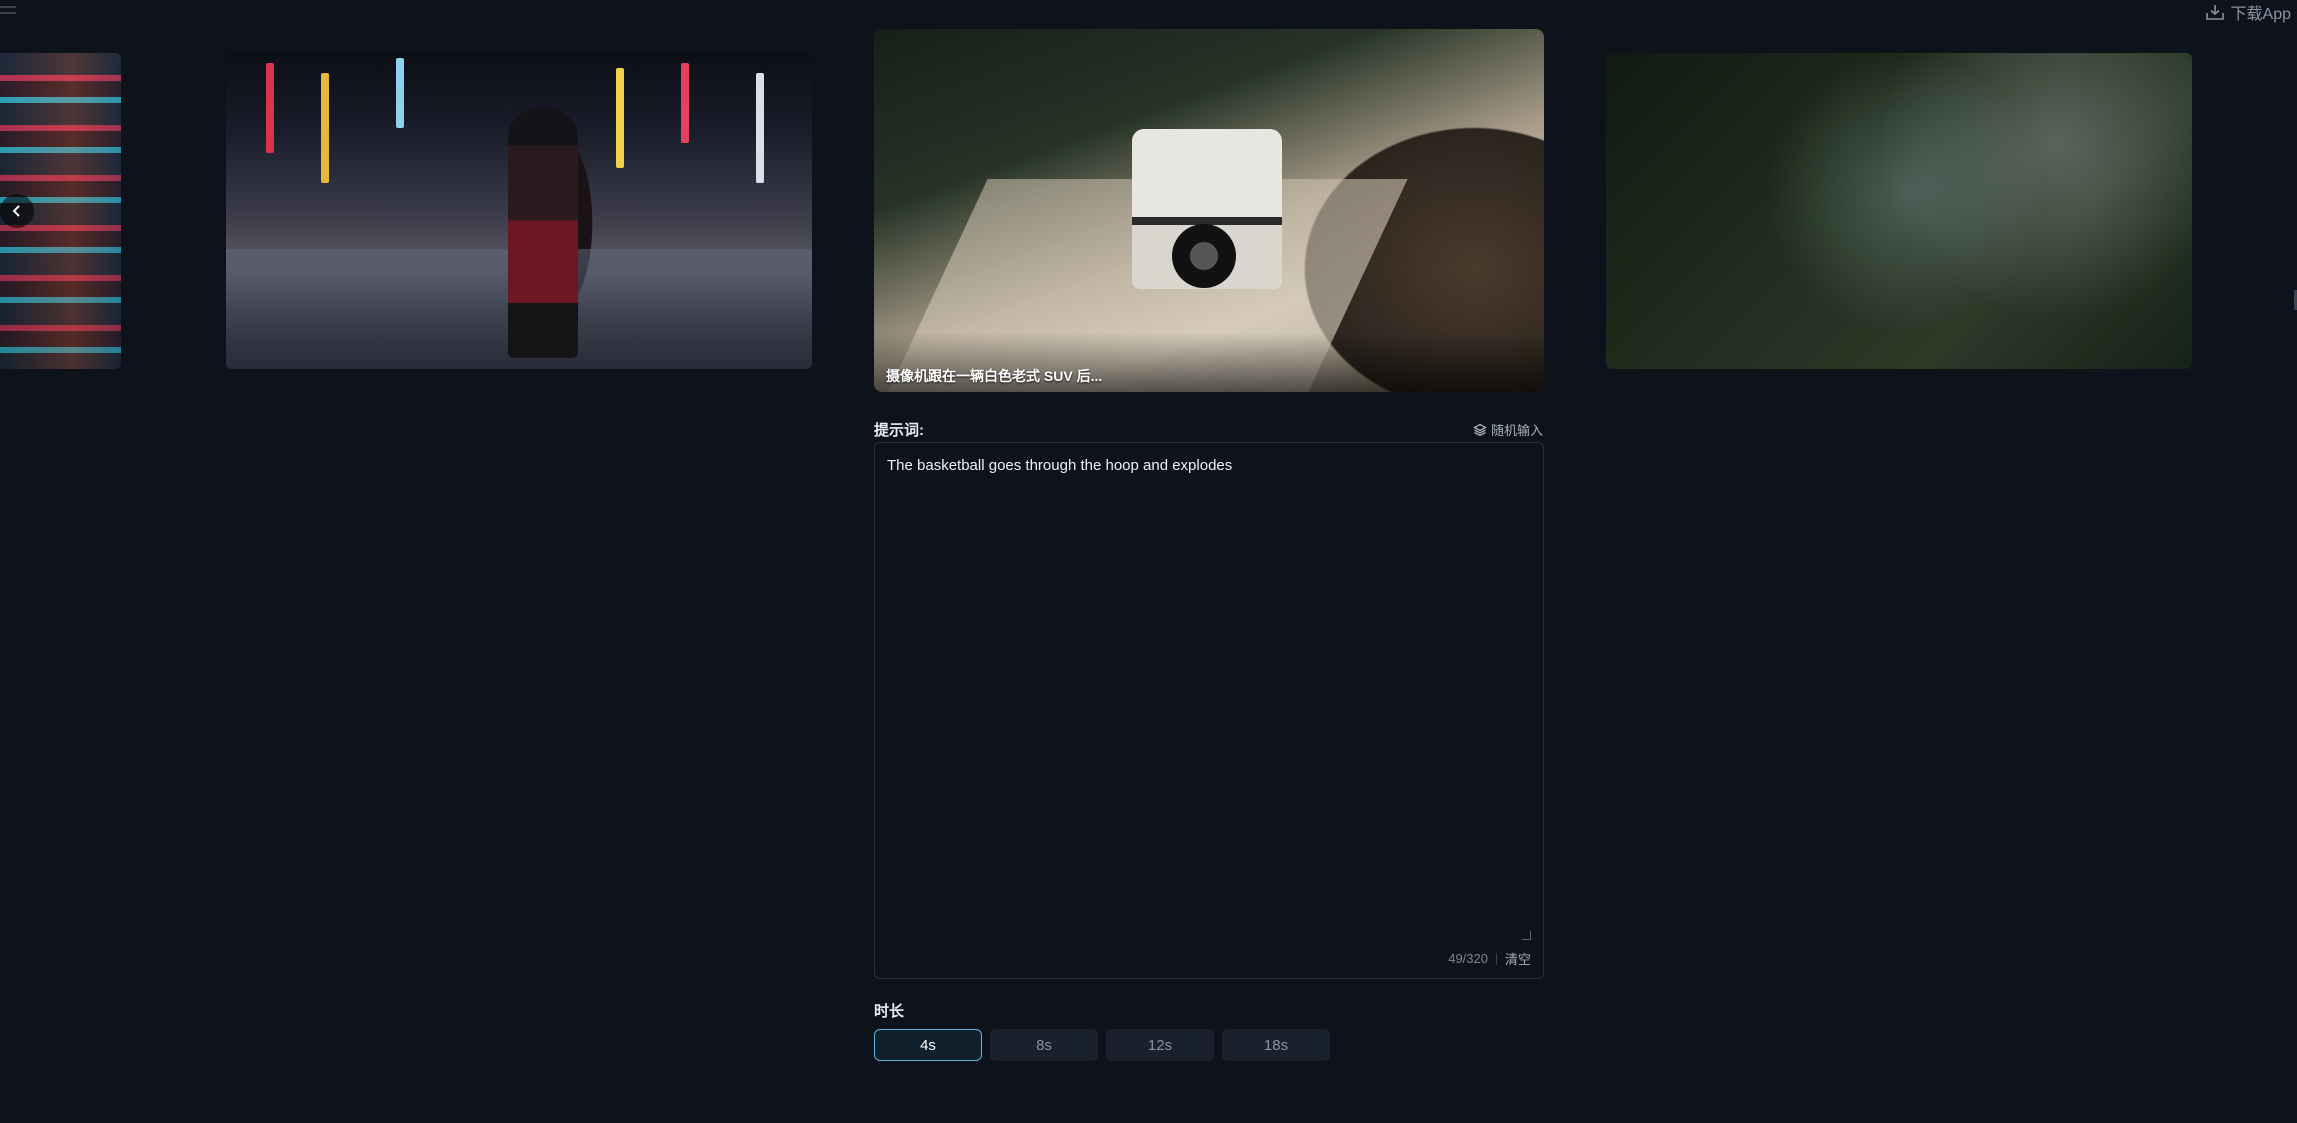 The width and height of the screenshot is (2297, 1123). I want to click on carousel-item-foliage, so click(1899, 211).